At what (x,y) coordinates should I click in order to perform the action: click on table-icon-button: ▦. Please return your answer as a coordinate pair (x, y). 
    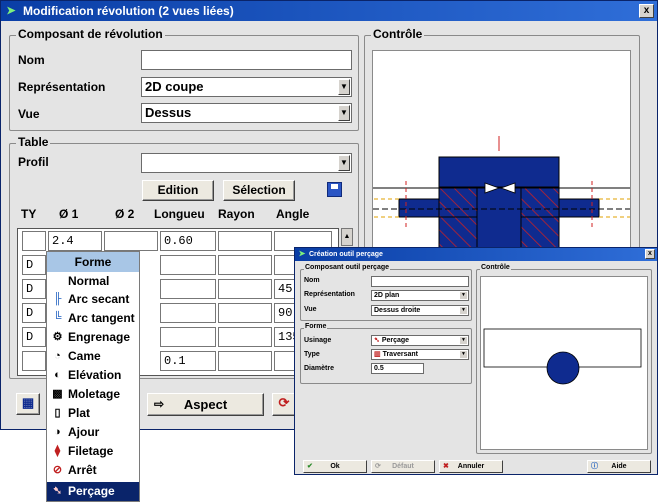
    Looking at the image, I should click on (28, 404).